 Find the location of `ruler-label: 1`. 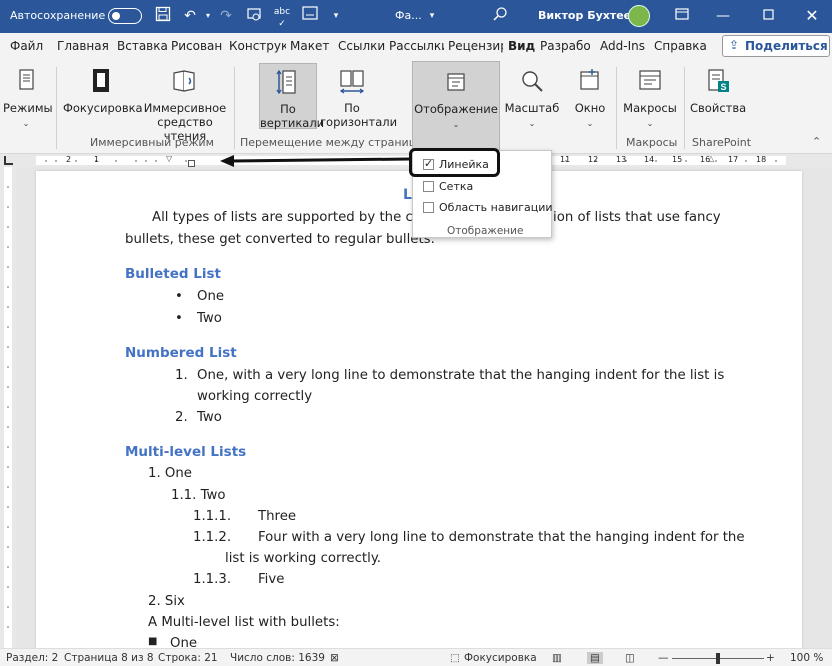

ruler-label: 1 is located at coordinates (97, 159).